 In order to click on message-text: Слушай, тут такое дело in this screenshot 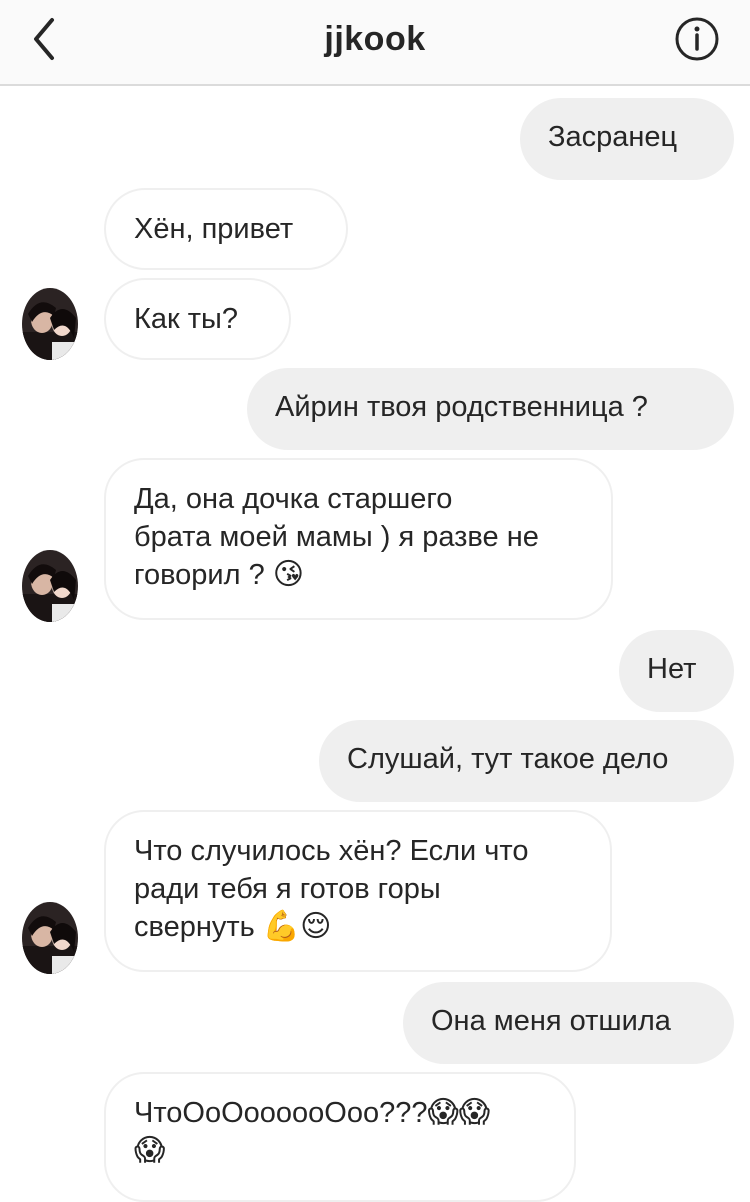, I will do `click(508, 759)`.